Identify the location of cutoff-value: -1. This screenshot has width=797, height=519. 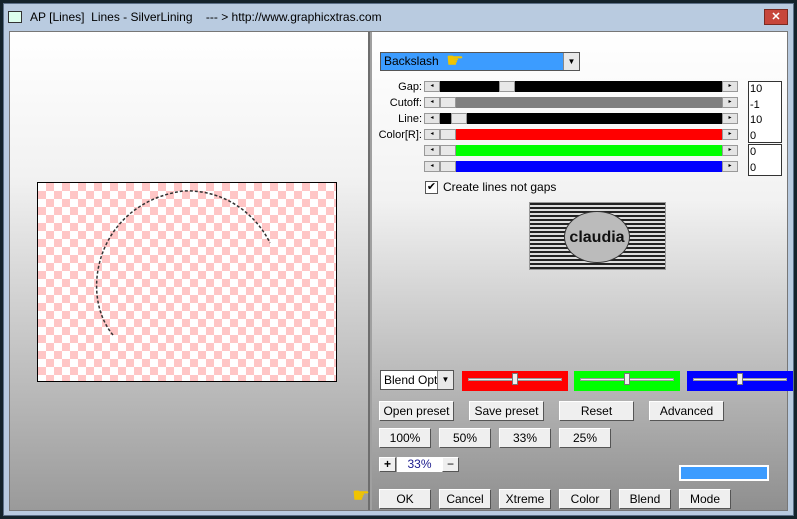
(765, 106).